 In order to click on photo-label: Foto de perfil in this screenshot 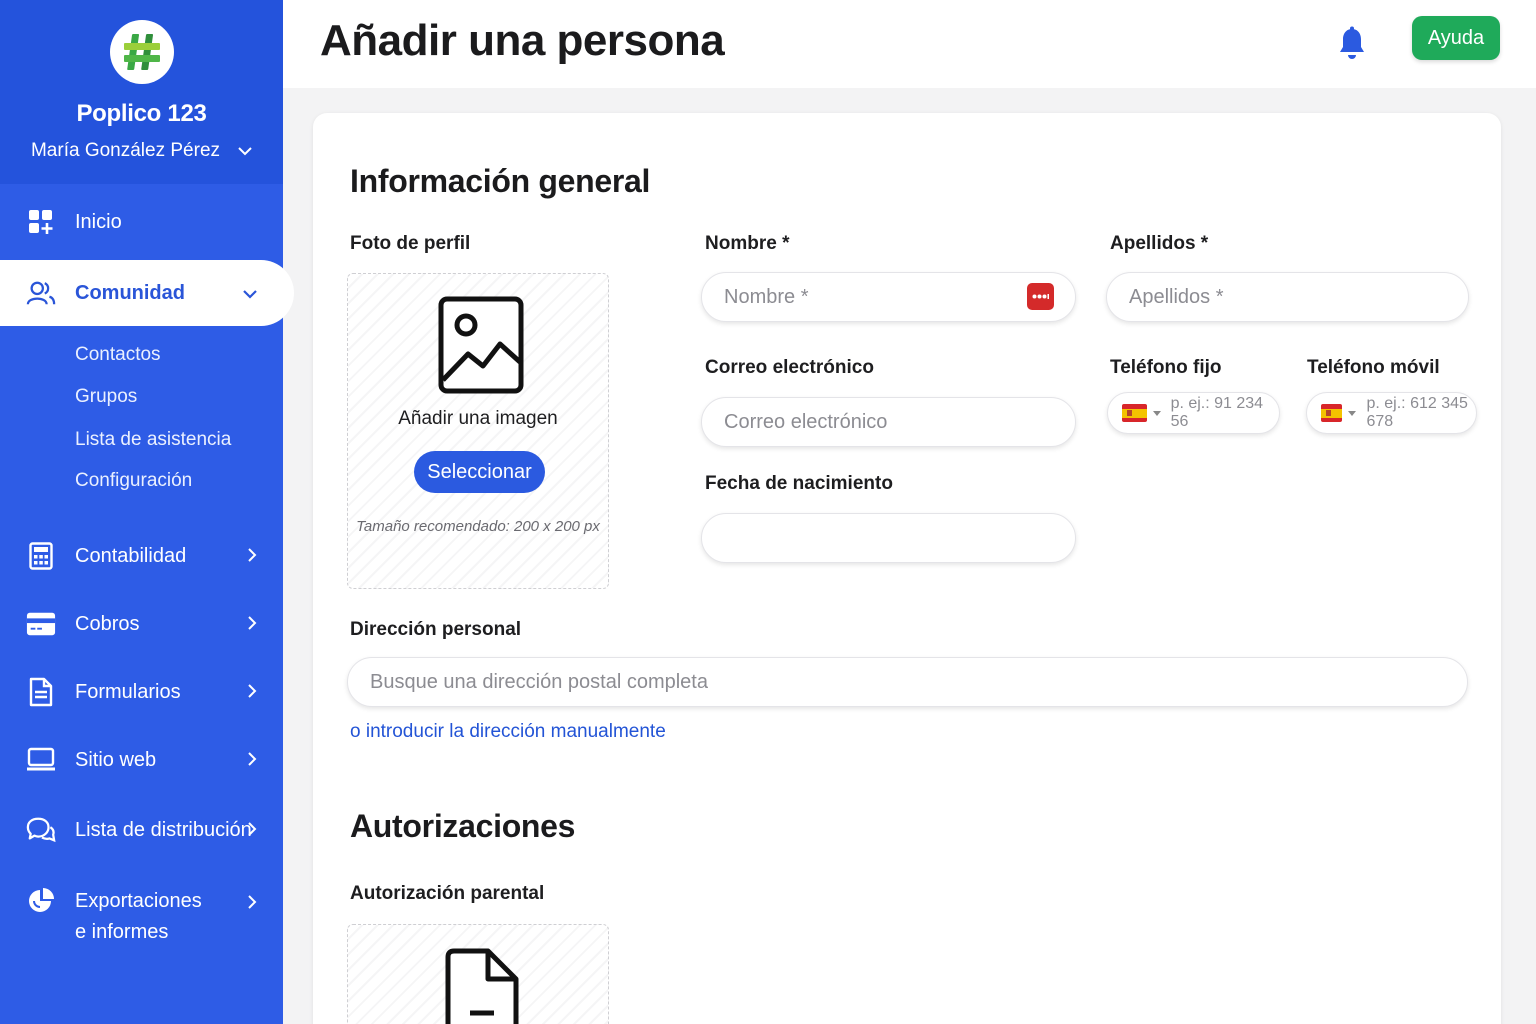, I will do `click(410, 243)`.